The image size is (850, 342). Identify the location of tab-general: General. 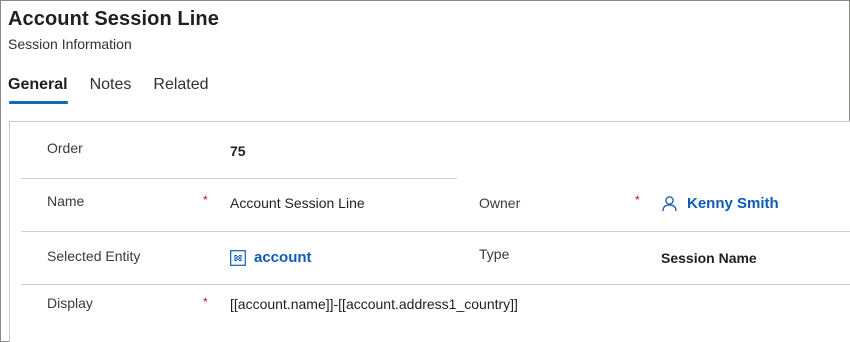
(38, 89).